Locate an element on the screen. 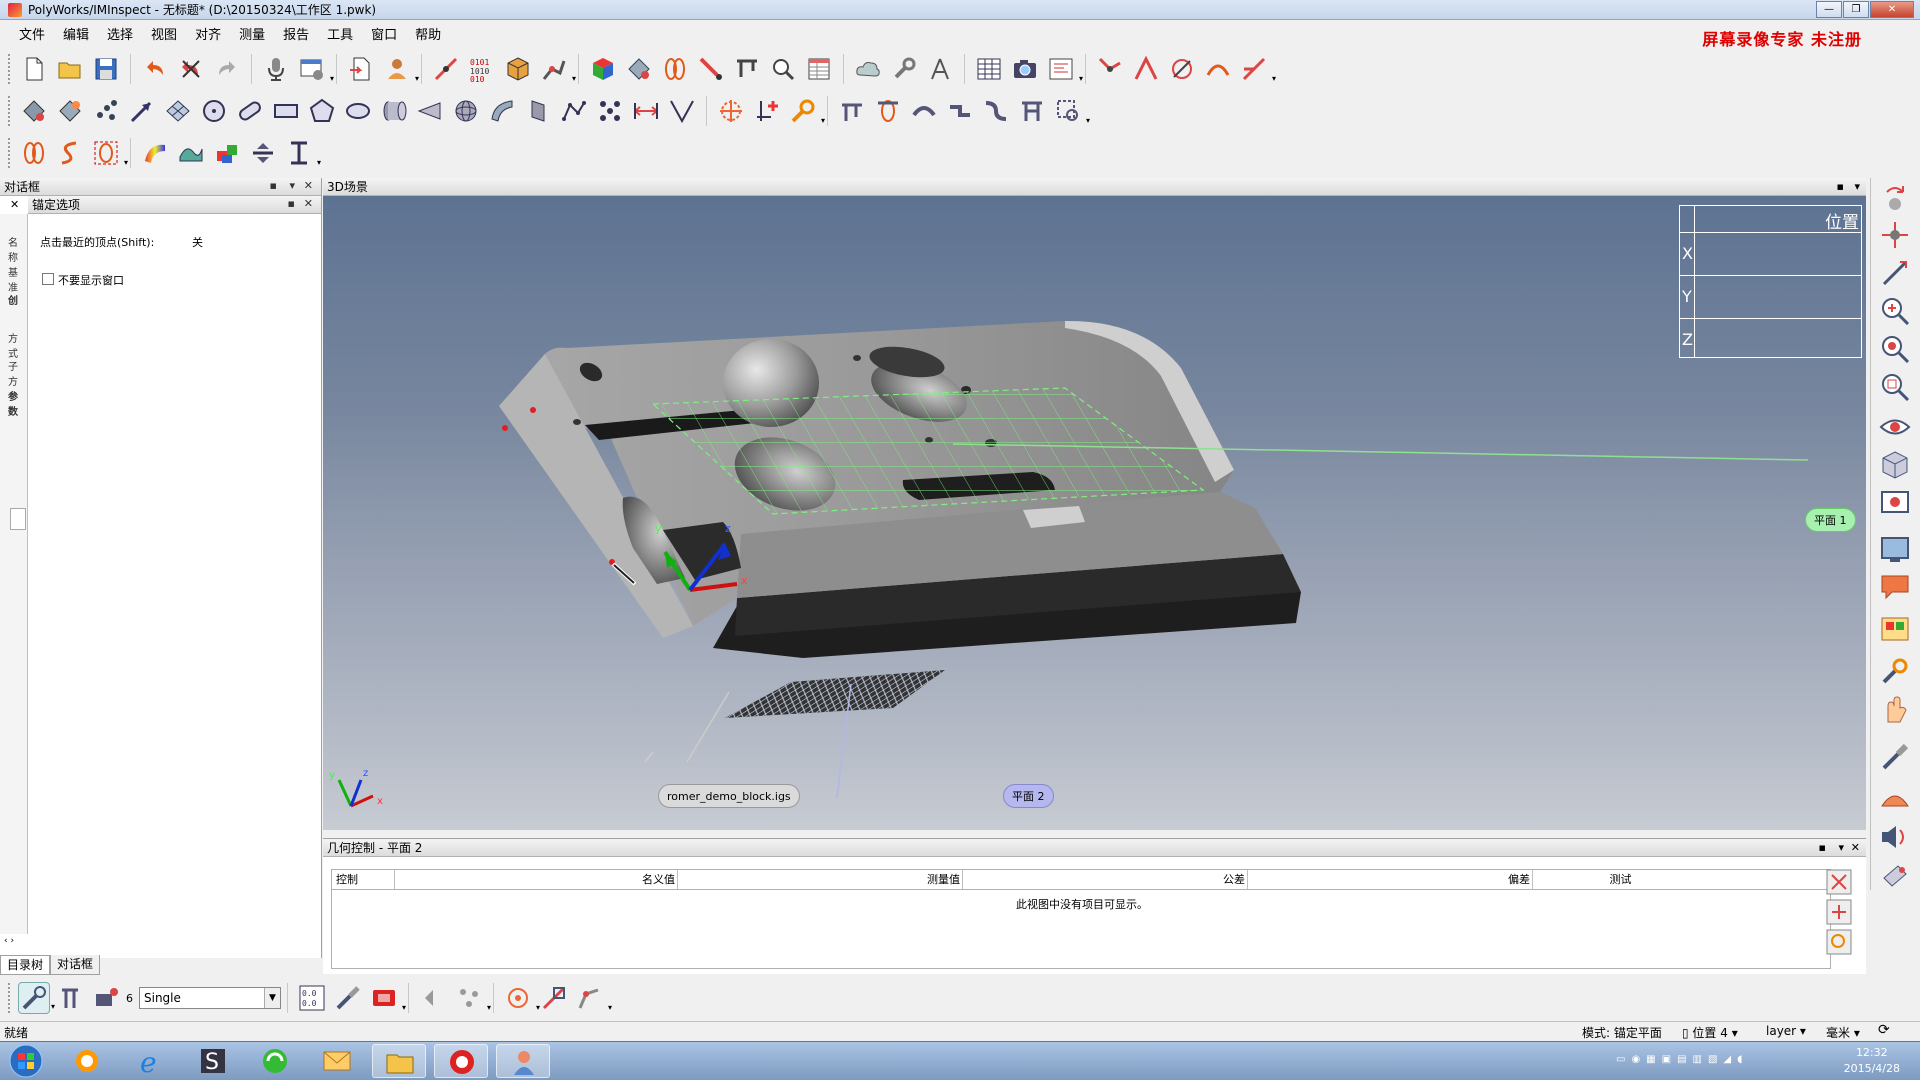 The image size is (1920, 1080). target-settings-button: ▾ is located at coordinates (521, 998).